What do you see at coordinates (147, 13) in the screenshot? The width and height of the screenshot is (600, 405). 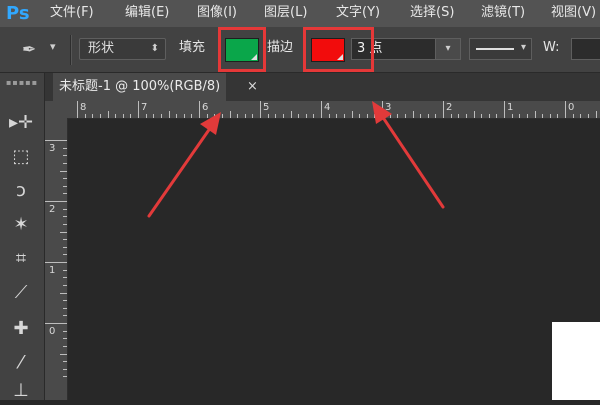 I see `menu-edit: 编辑(E)` at bounding box center [147, 13].